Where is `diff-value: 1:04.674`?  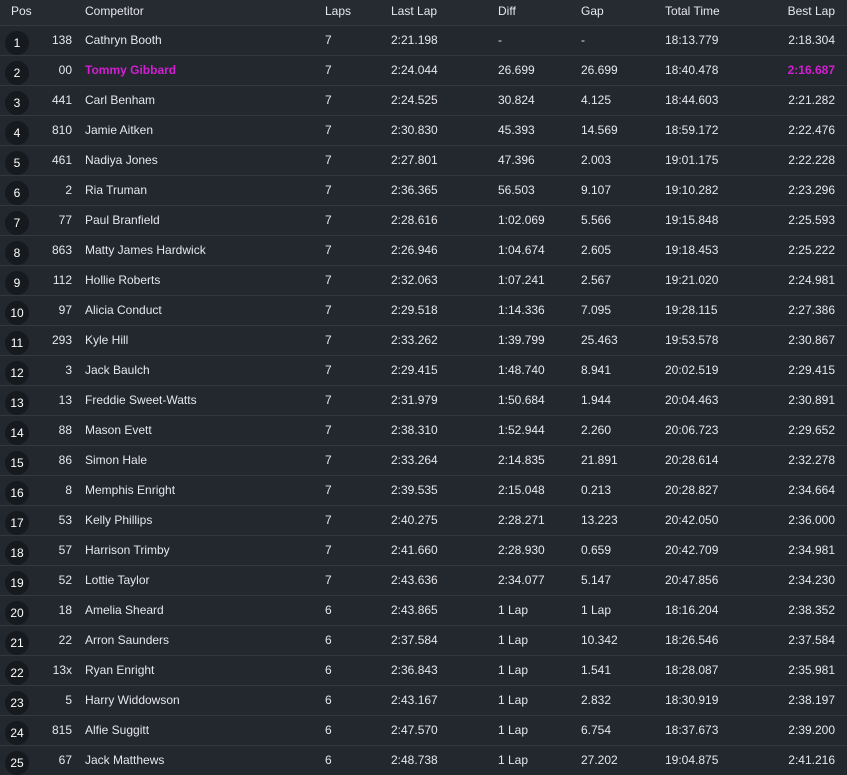
diff-value: 1:04.674 is located at coordinates (521, 250).